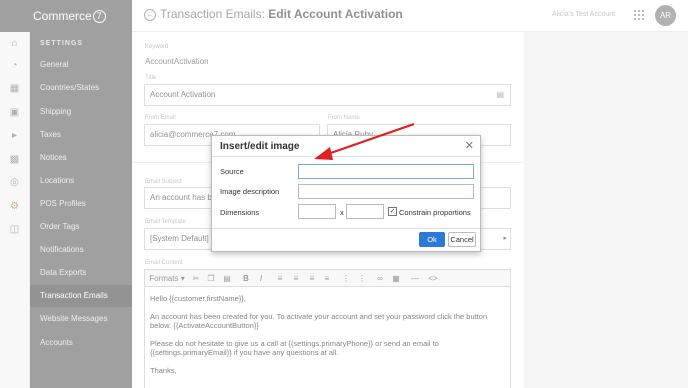 This screenshot has width=688, height=388. I want to click on cancel-button: Cancel, so click(462, 239).